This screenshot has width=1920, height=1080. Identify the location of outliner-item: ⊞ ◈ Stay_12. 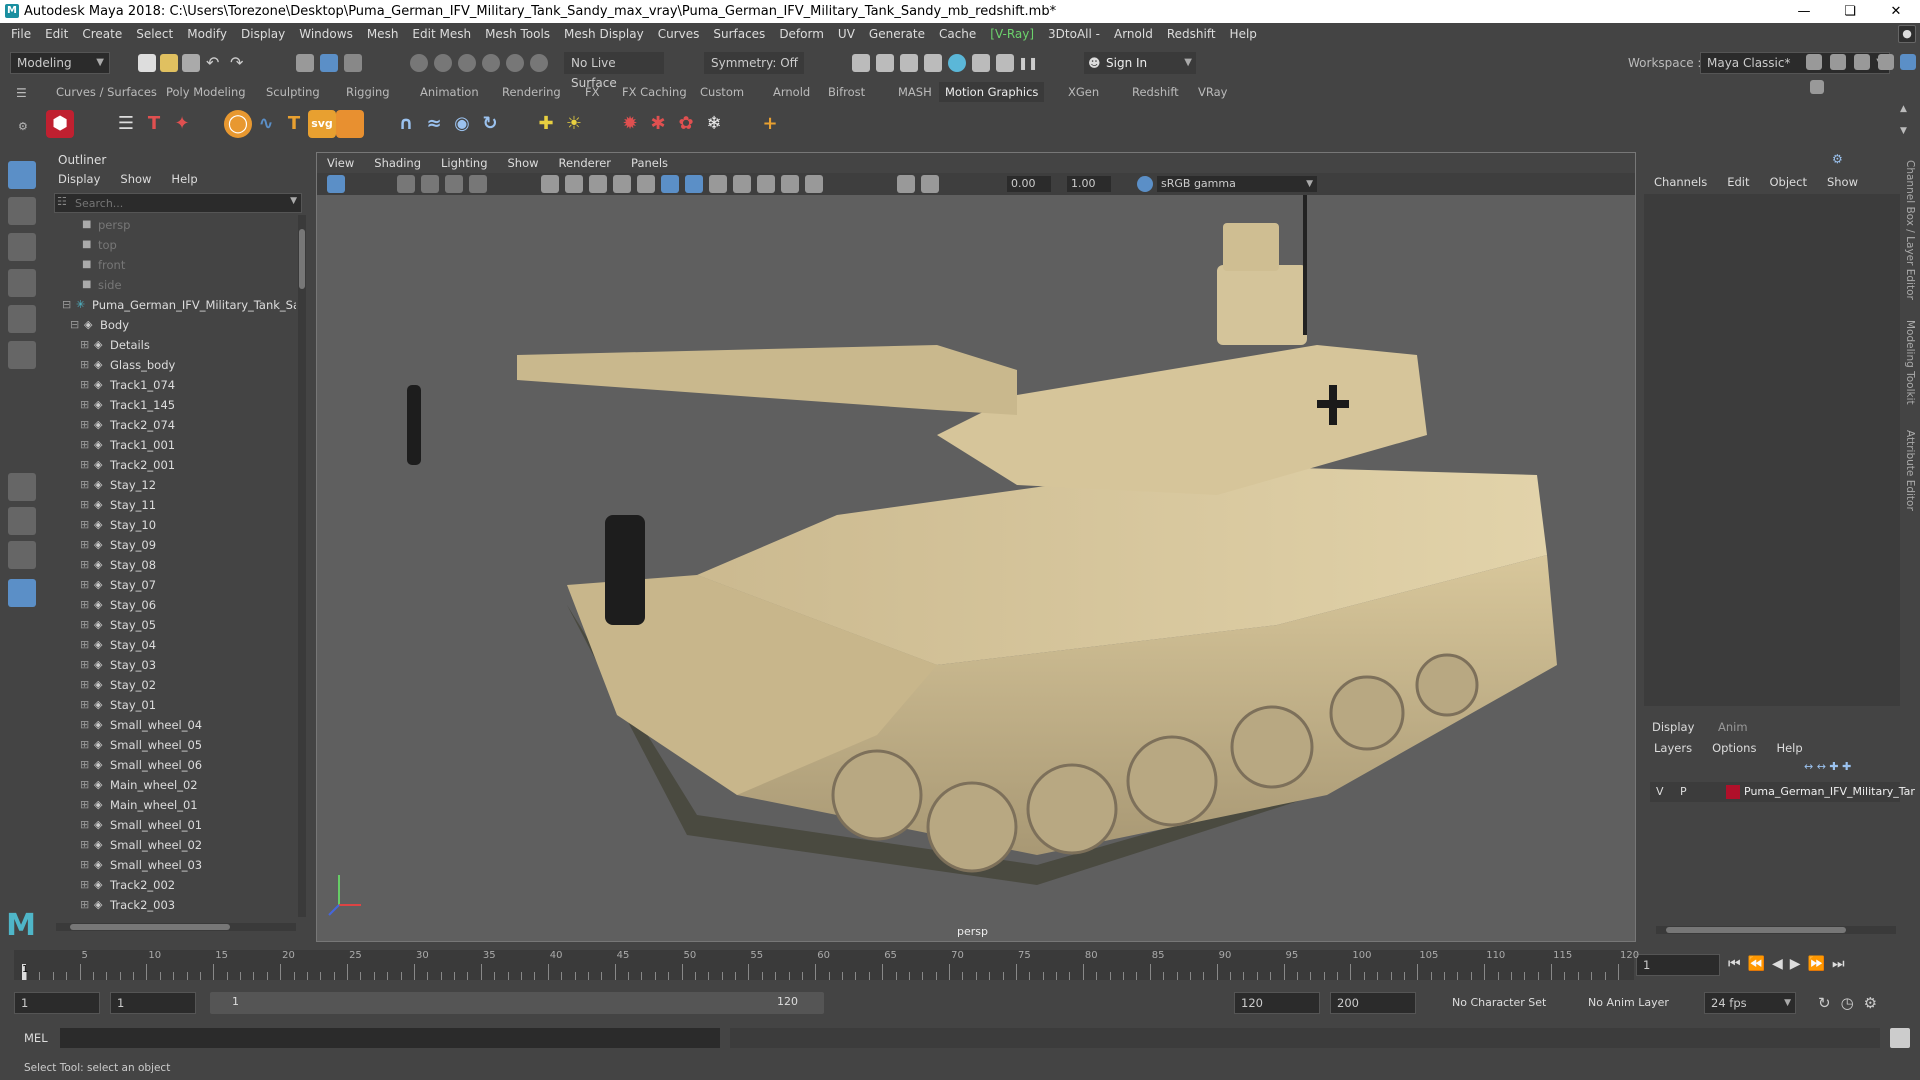
(172, 485).